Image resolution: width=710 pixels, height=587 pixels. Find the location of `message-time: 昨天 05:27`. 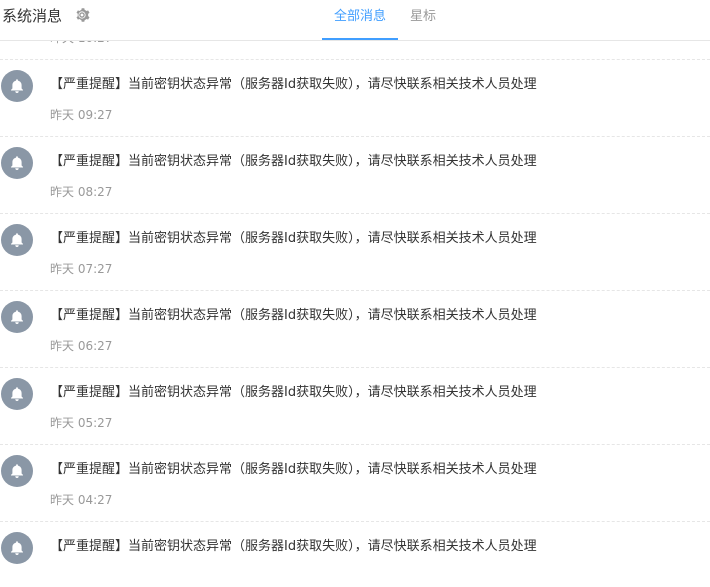

message-time: 昨天 05:27 is located at coordinates (81, 423).